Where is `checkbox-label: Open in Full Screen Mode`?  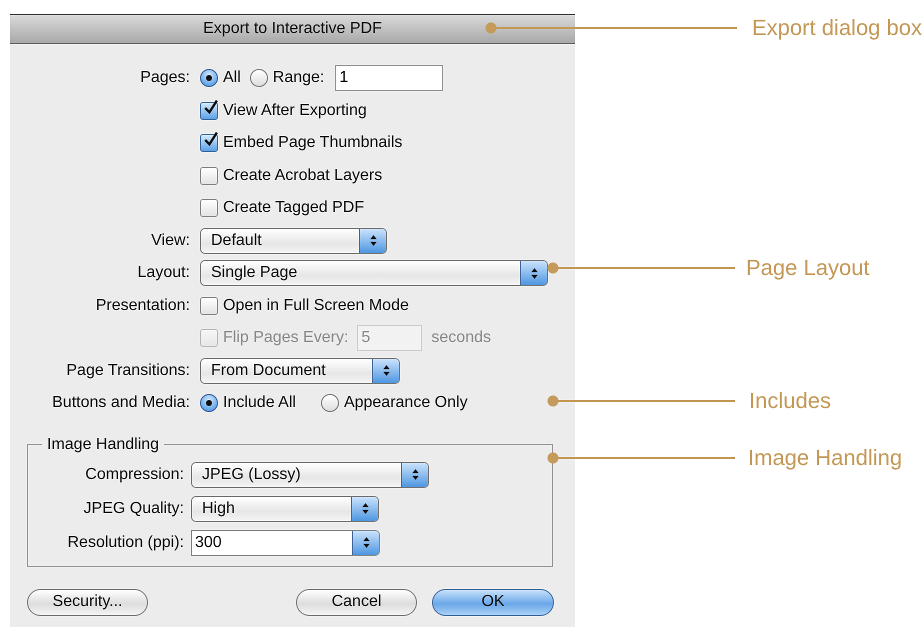 checkbox-label: Open in Full Screen Mode is located at coordinates (316, 305).